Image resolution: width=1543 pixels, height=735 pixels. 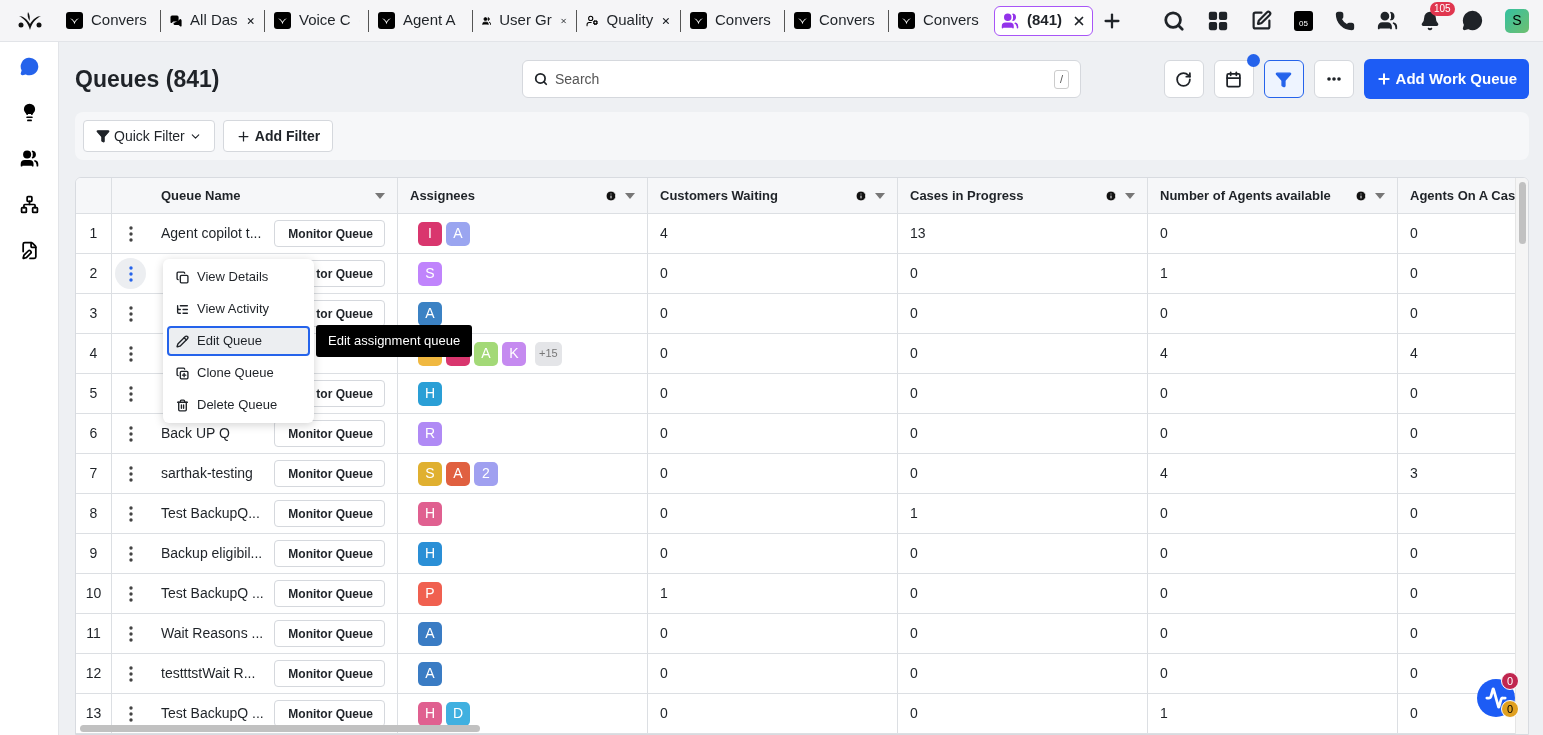 I want to click on filter-button: Quick Filter, so click(x=149, y=136).